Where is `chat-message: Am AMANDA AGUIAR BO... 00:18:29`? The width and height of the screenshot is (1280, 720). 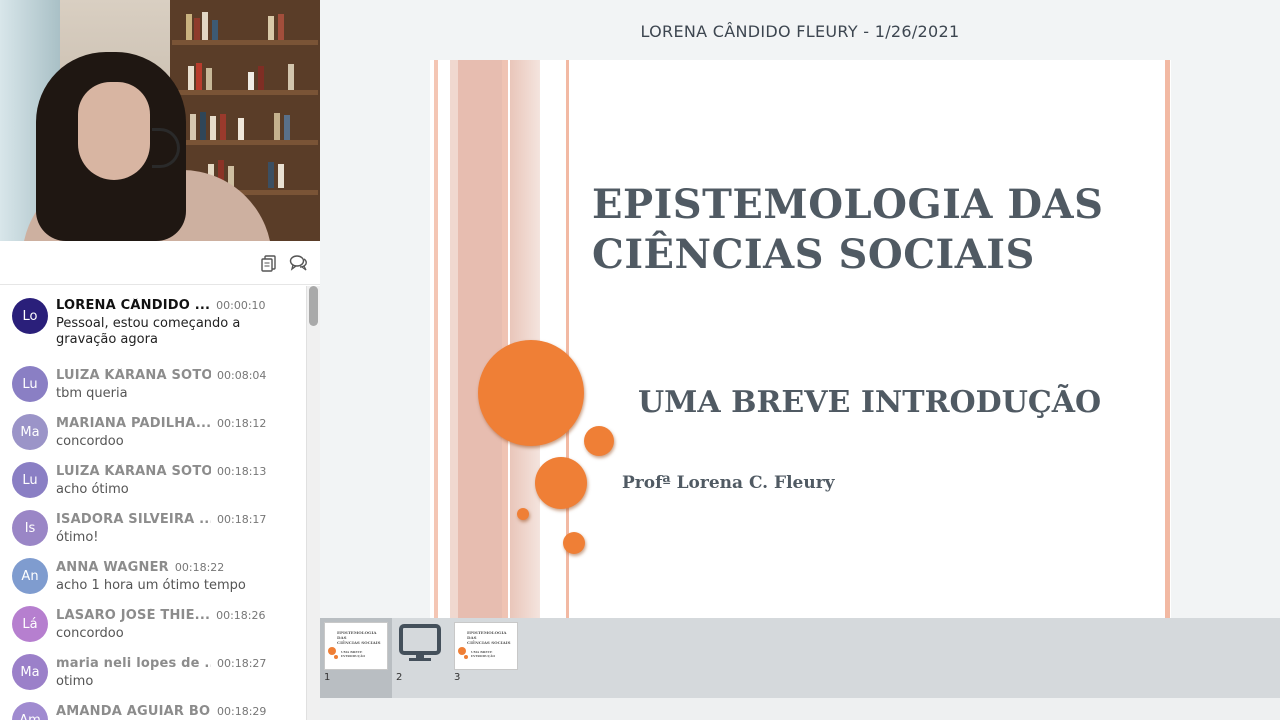 chat-message: Am AMANDA AGUIAR BO... 00:18:29 is located at coordinates (153, 706).